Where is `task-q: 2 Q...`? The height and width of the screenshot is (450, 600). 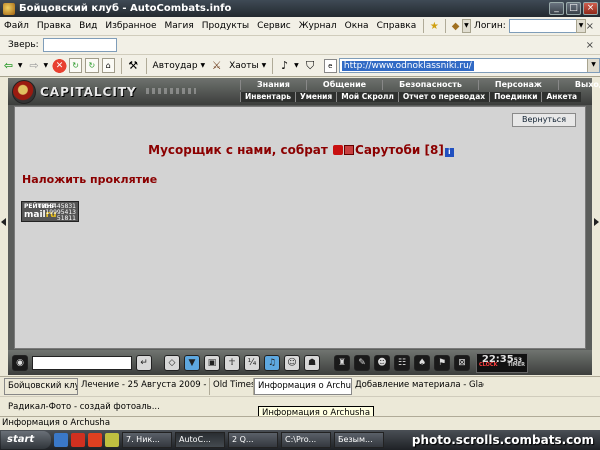
task-q: 2 Q... is located at coordinates (253, 440).